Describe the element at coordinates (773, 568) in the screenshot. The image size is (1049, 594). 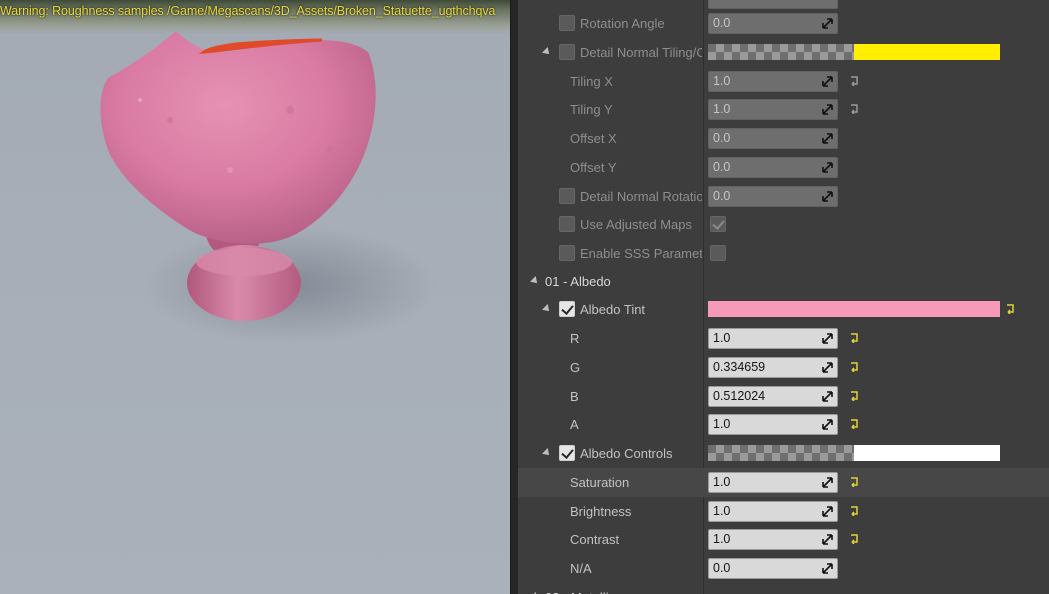
I see `na-input: 0.0` at that location.